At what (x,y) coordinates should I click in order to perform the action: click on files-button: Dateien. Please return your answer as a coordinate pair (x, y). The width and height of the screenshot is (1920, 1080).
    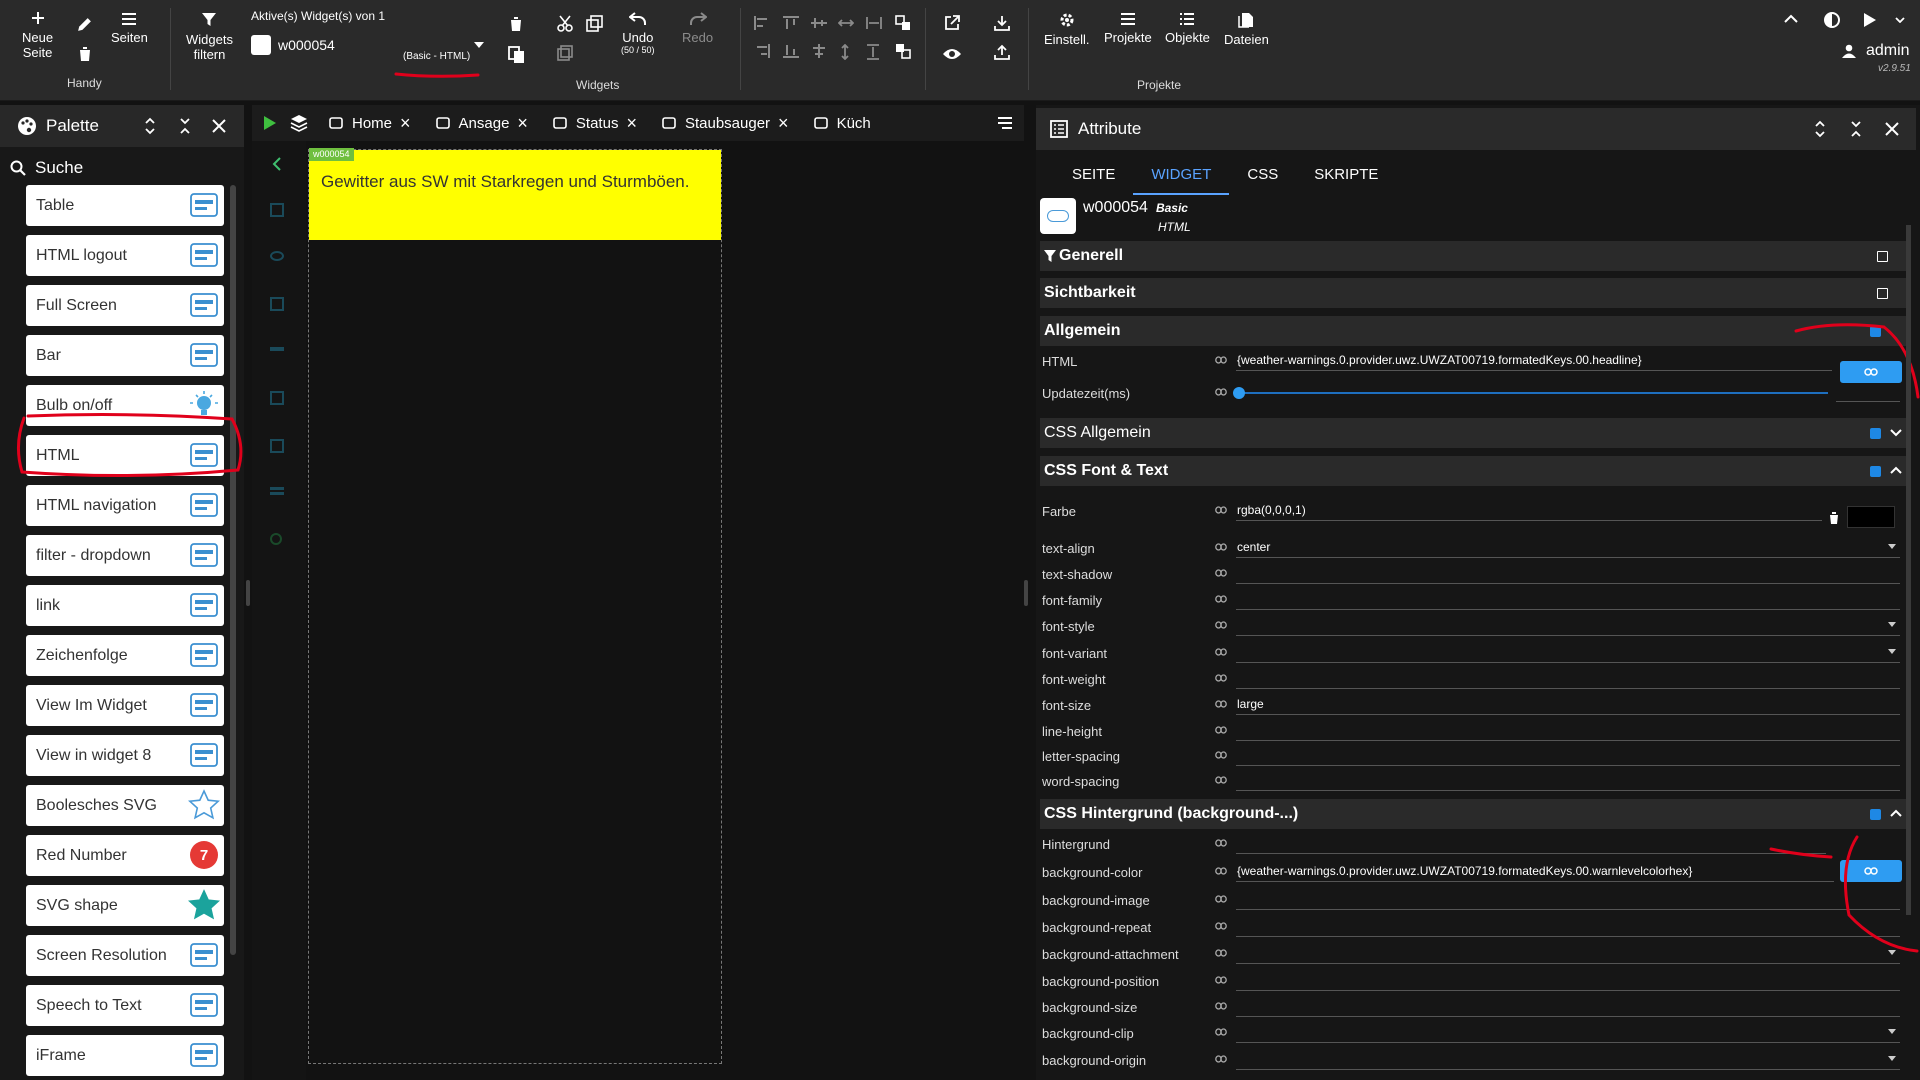
    Looking at the image, I should click on (1246, 29).